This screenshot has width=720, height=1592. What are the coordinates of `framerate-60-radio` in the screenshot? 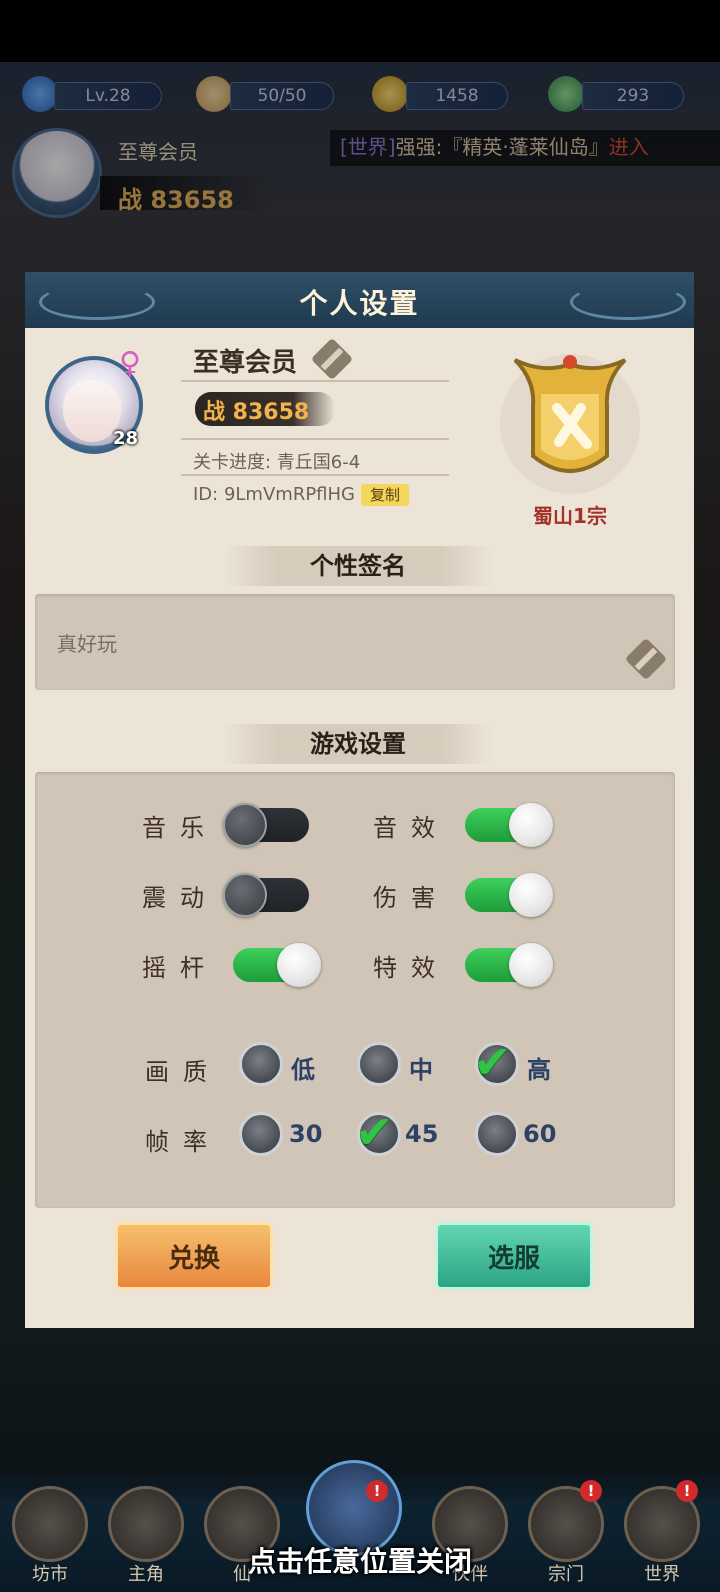 It's located at (497, 1134).